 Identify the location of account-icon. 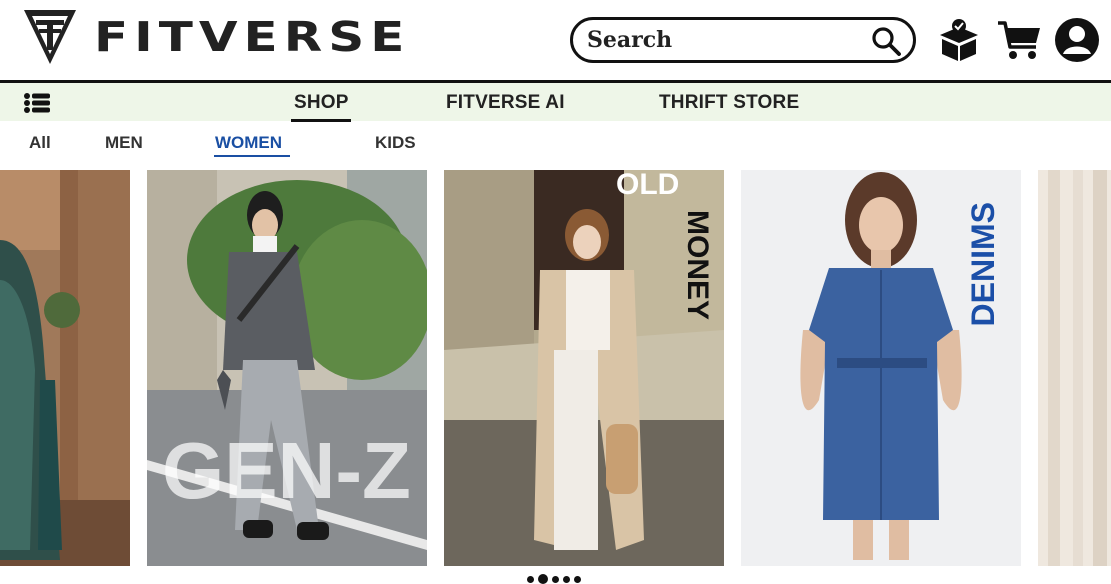
(1077, 40).